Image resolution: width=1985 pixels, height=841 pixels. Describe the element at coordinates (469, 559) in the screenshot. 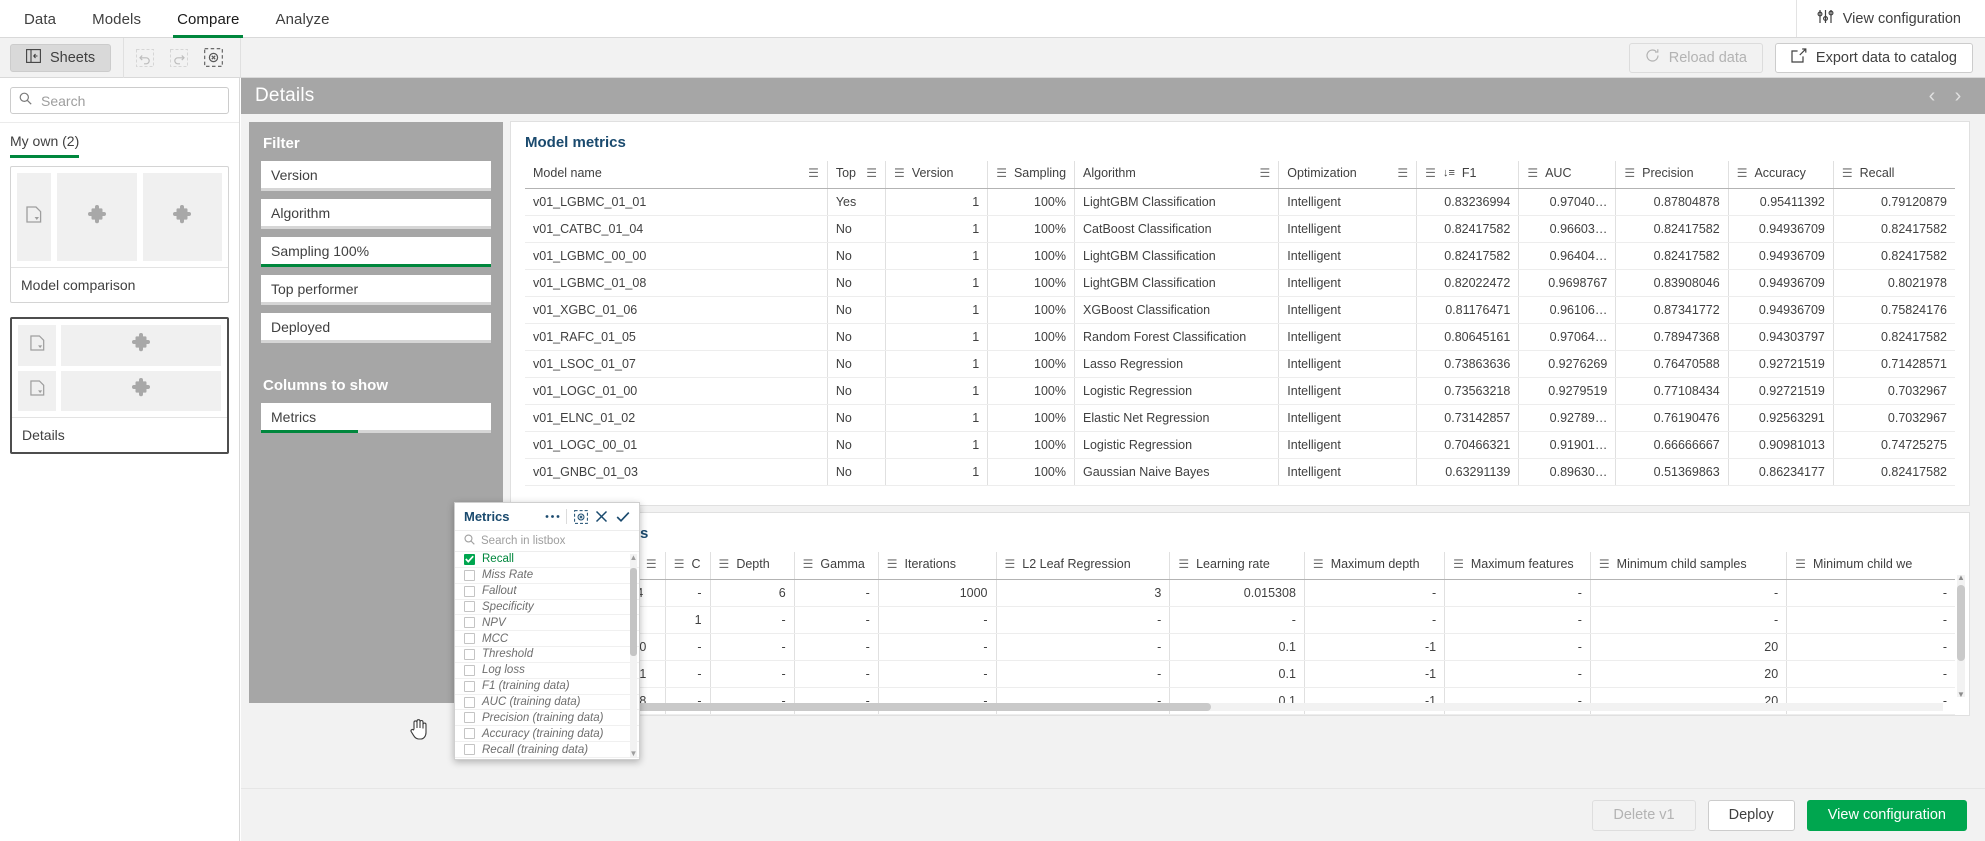

I see `checkbox-checked-icon` at that location.